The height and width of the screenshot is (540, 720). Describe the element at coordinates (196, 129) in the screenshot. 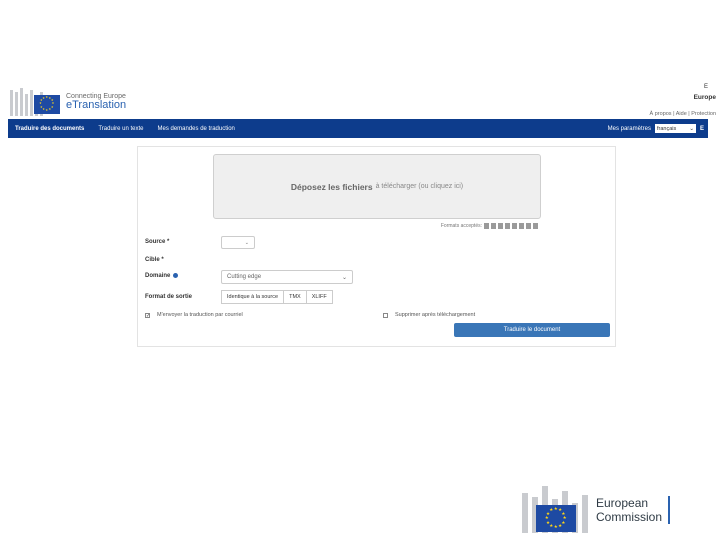

I see `nav-my-requests: Mes demandes de traduction` at that location.